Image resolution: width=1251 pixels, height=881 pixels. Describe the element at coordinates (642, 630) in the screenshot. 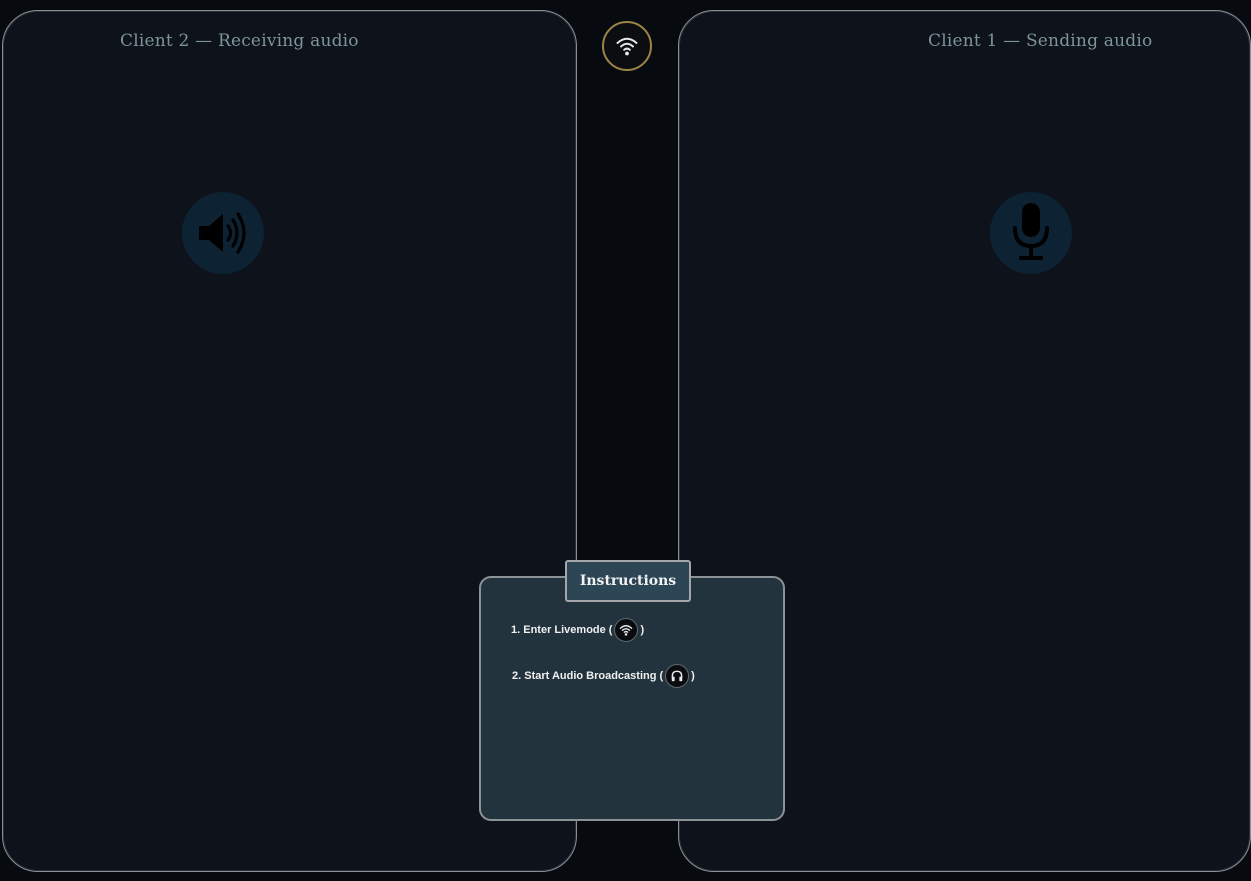

I see `step-1-close: )` at that location.